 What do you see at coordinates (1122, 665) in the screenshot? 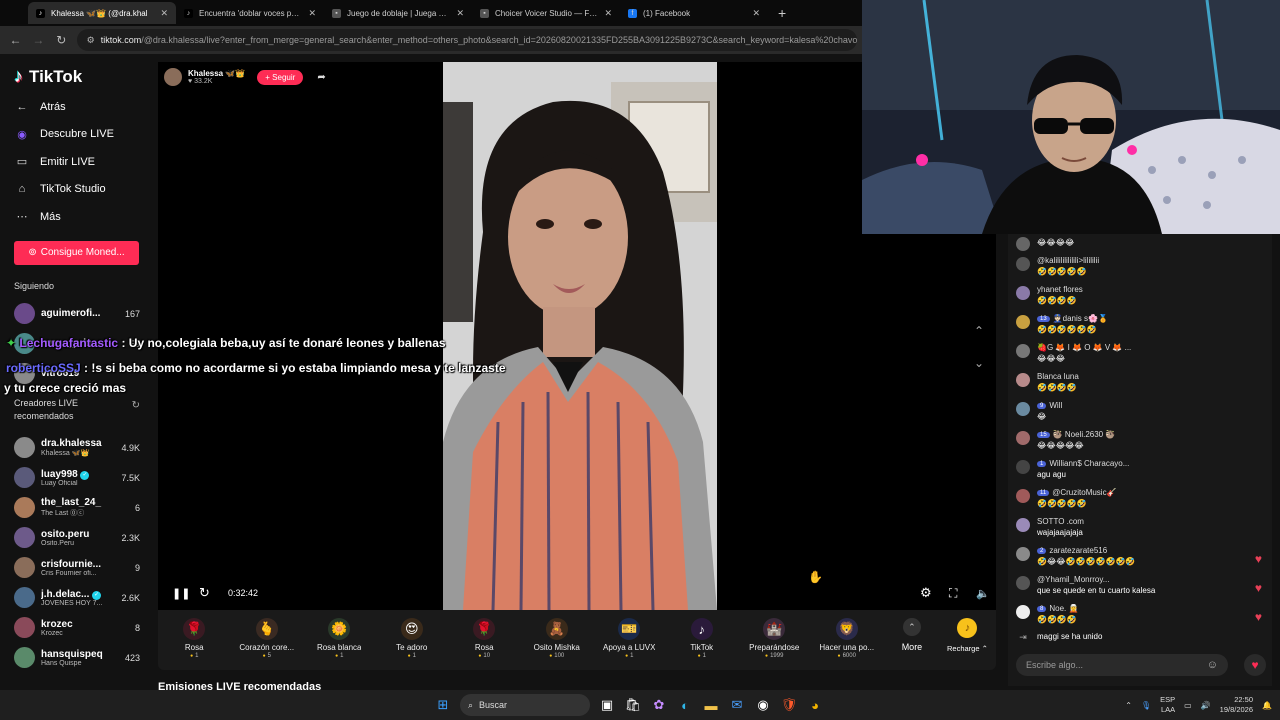
I see `chat-input: Escribe algo... ☺` at bounding box center [1122, 665].